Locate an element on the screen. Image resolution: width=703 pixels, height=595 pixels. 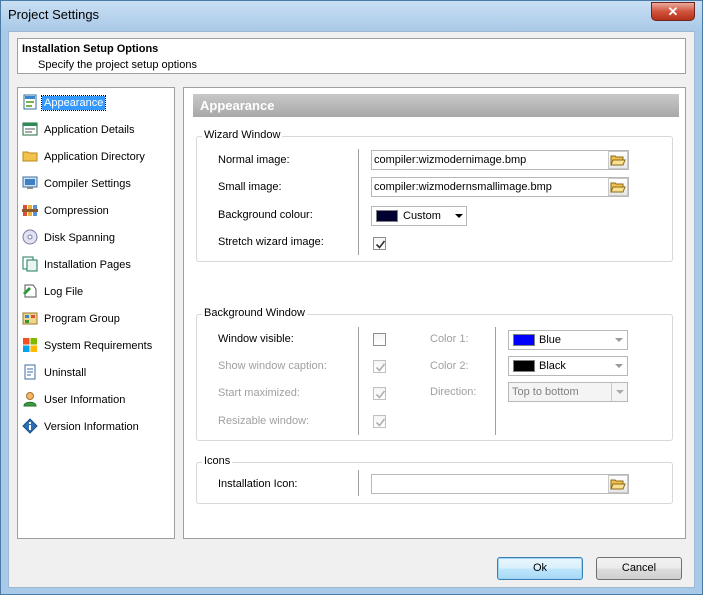
stretch-wizard-image-checkbox is located at coordinates (379, 243).